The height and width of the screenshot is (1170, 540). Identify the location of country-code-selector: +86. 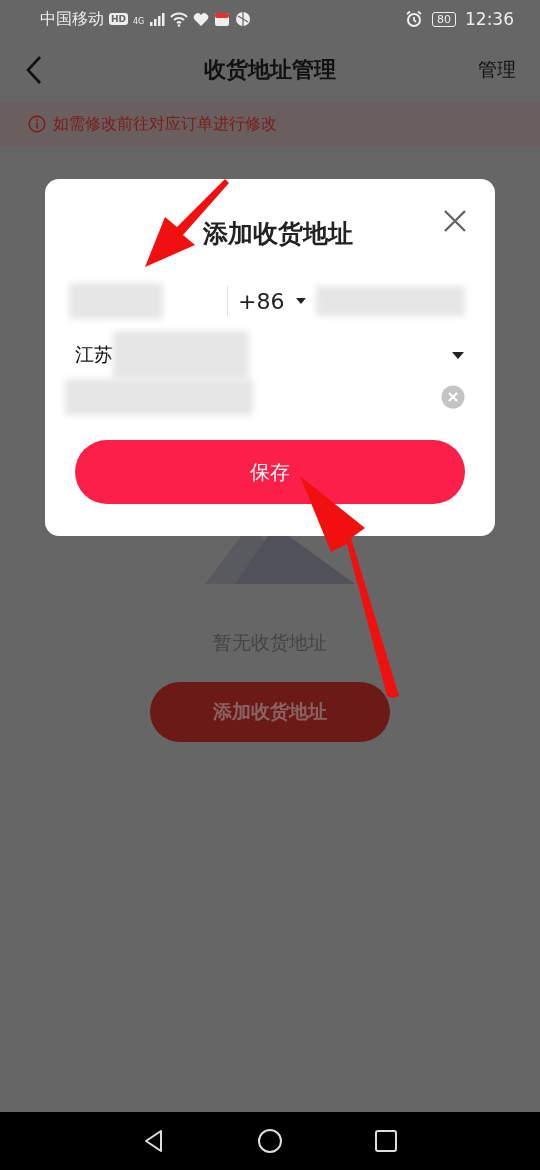
(261, 301).